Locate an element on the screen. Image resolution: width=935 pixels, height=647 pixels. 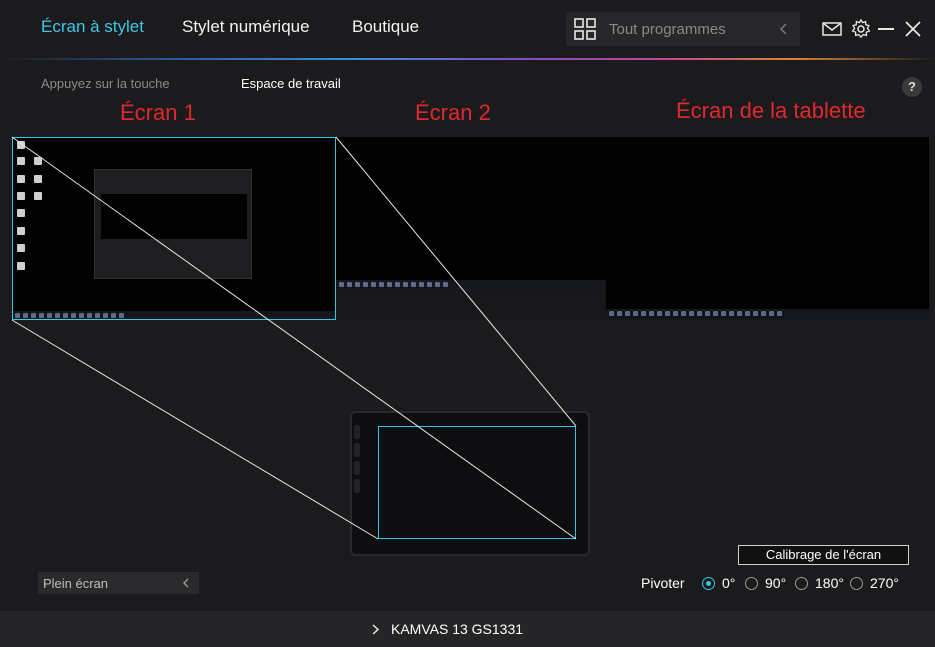
rotate-90-label: 90° is located at coordinates (776, 583).